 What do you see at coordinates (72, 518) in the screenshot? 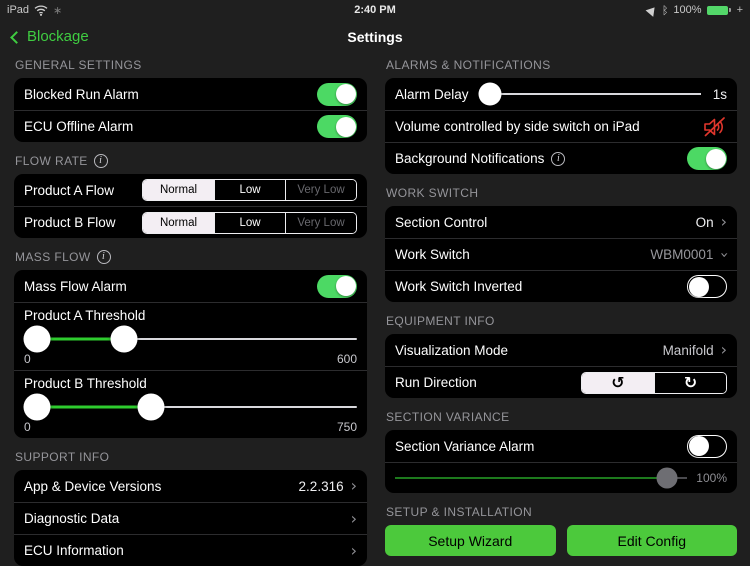
I see `diagnostic-data-label: Diagnostic Data` at bounding box center [72, 518].